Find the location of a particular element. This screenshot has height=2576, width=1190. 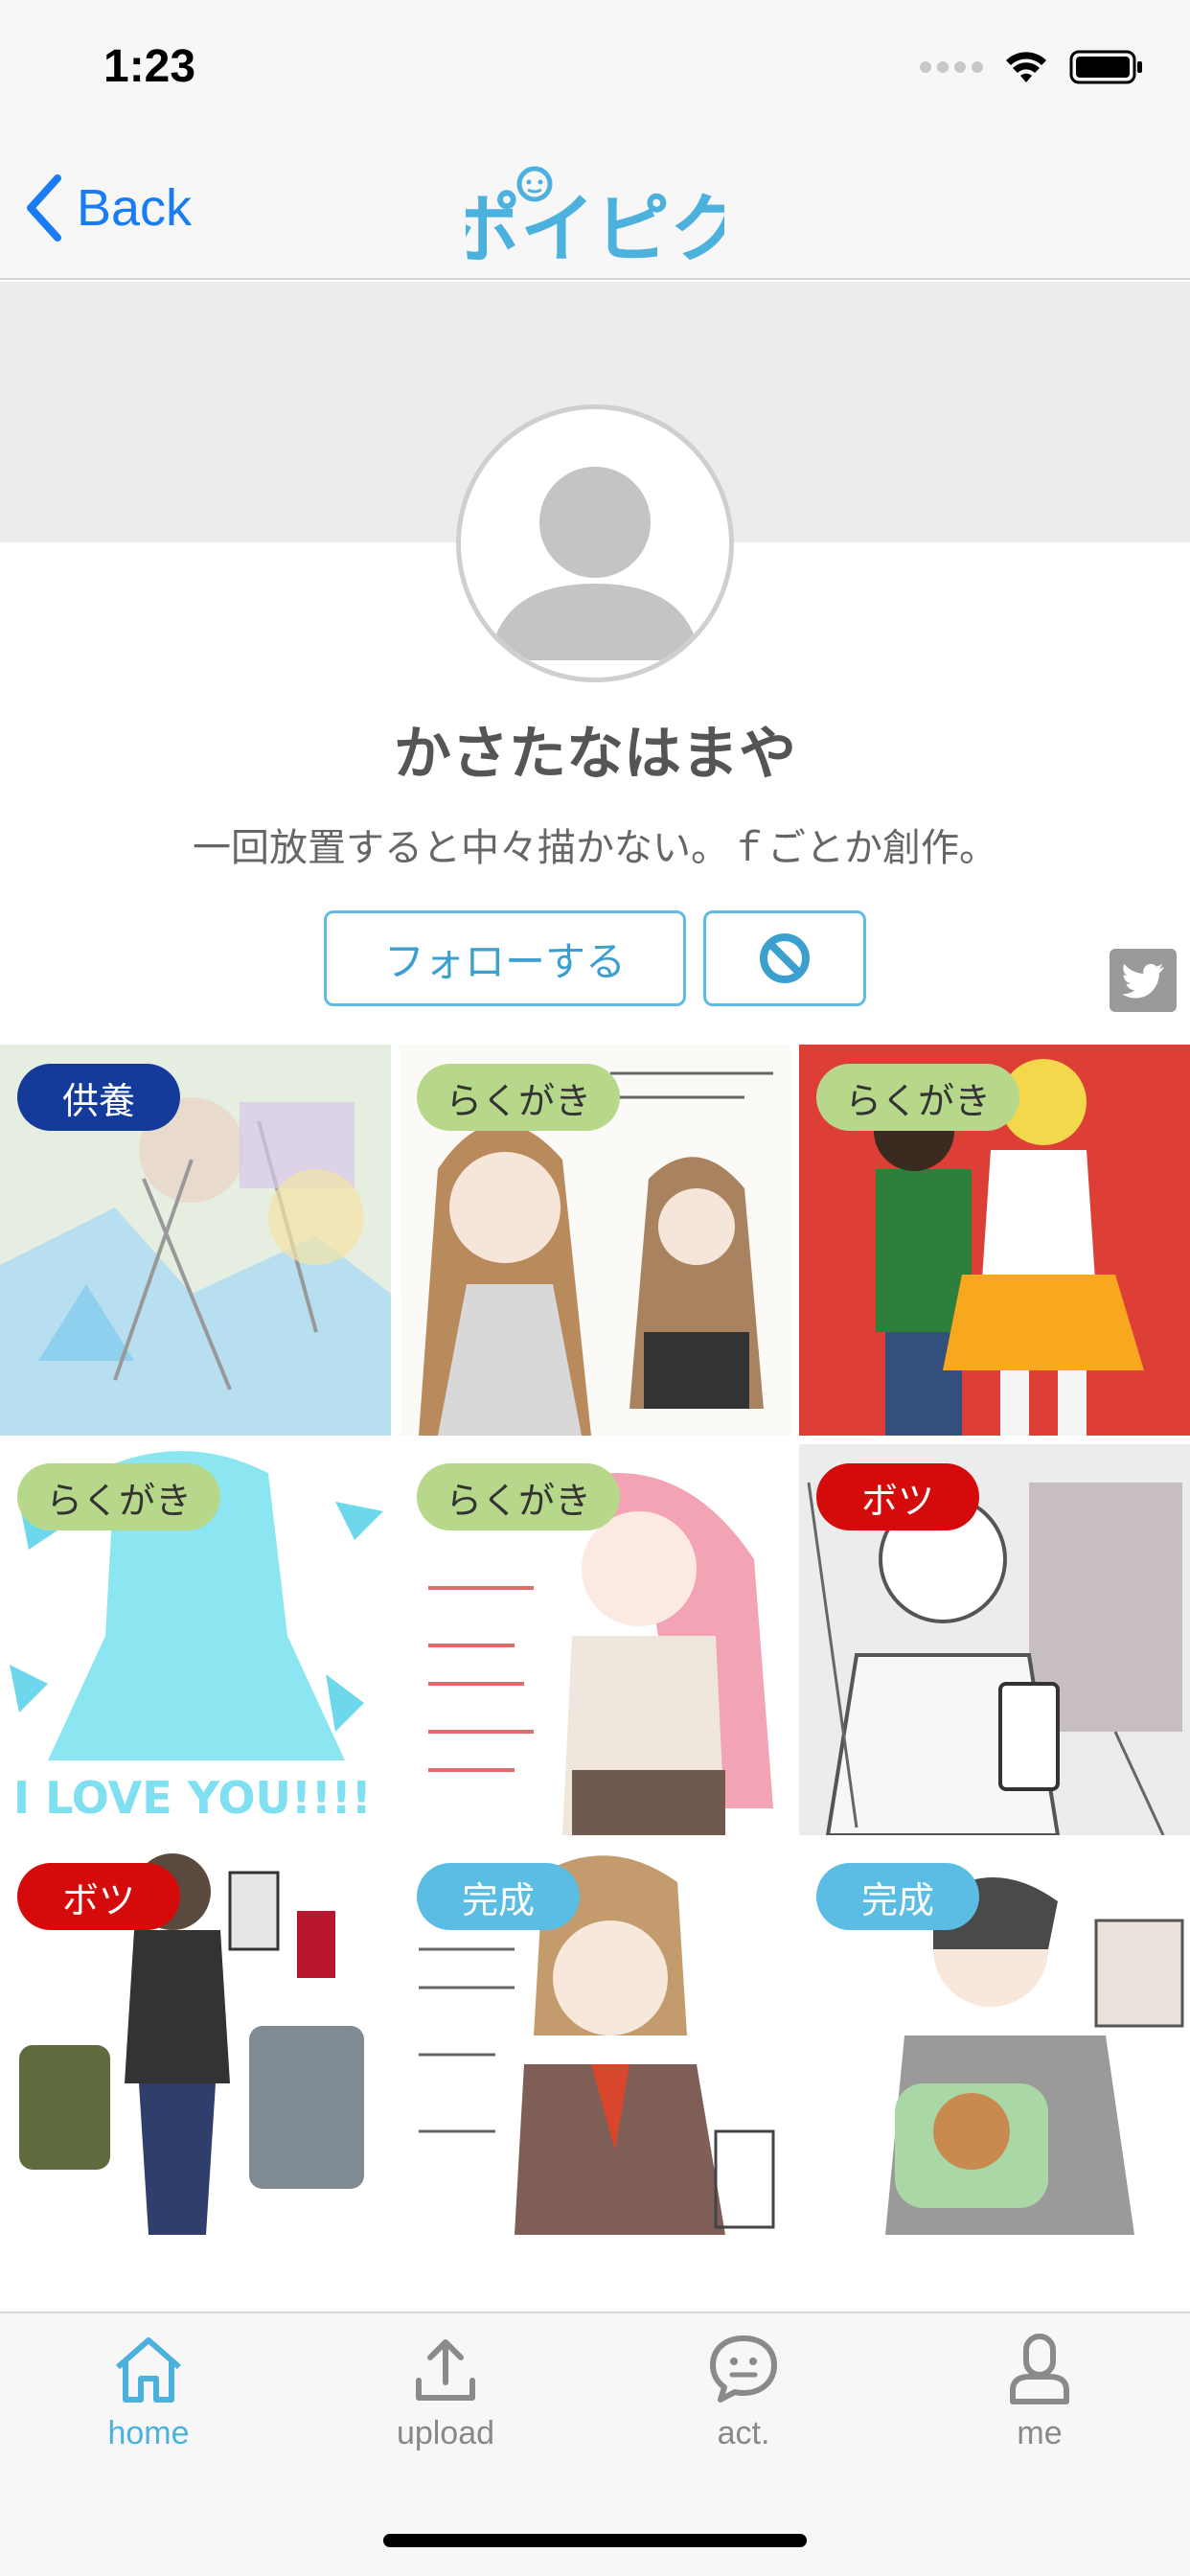

block-icon is located at coordinates (785, 958).